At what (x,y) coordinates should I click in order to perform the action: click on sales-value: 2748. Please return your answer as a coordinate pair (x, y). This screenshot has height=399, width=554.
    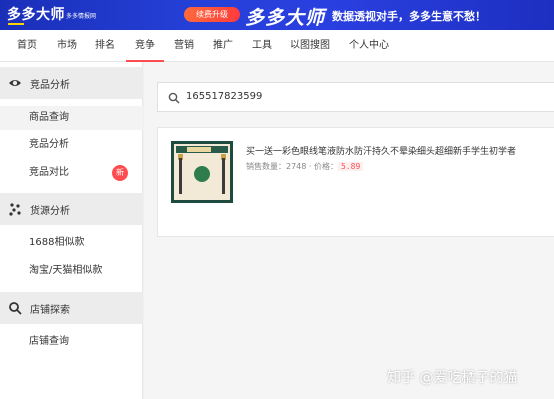
    Looking at the image, I should click on (296, 166).